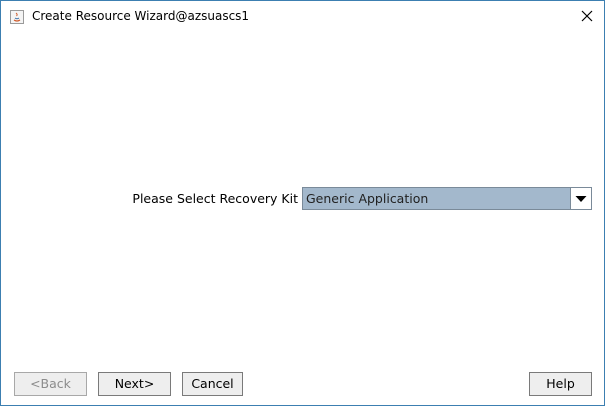  What do you see at coordinates (560, 384) in the screenshot?
I see `help-button: Help` at bounding box center [560, 384].